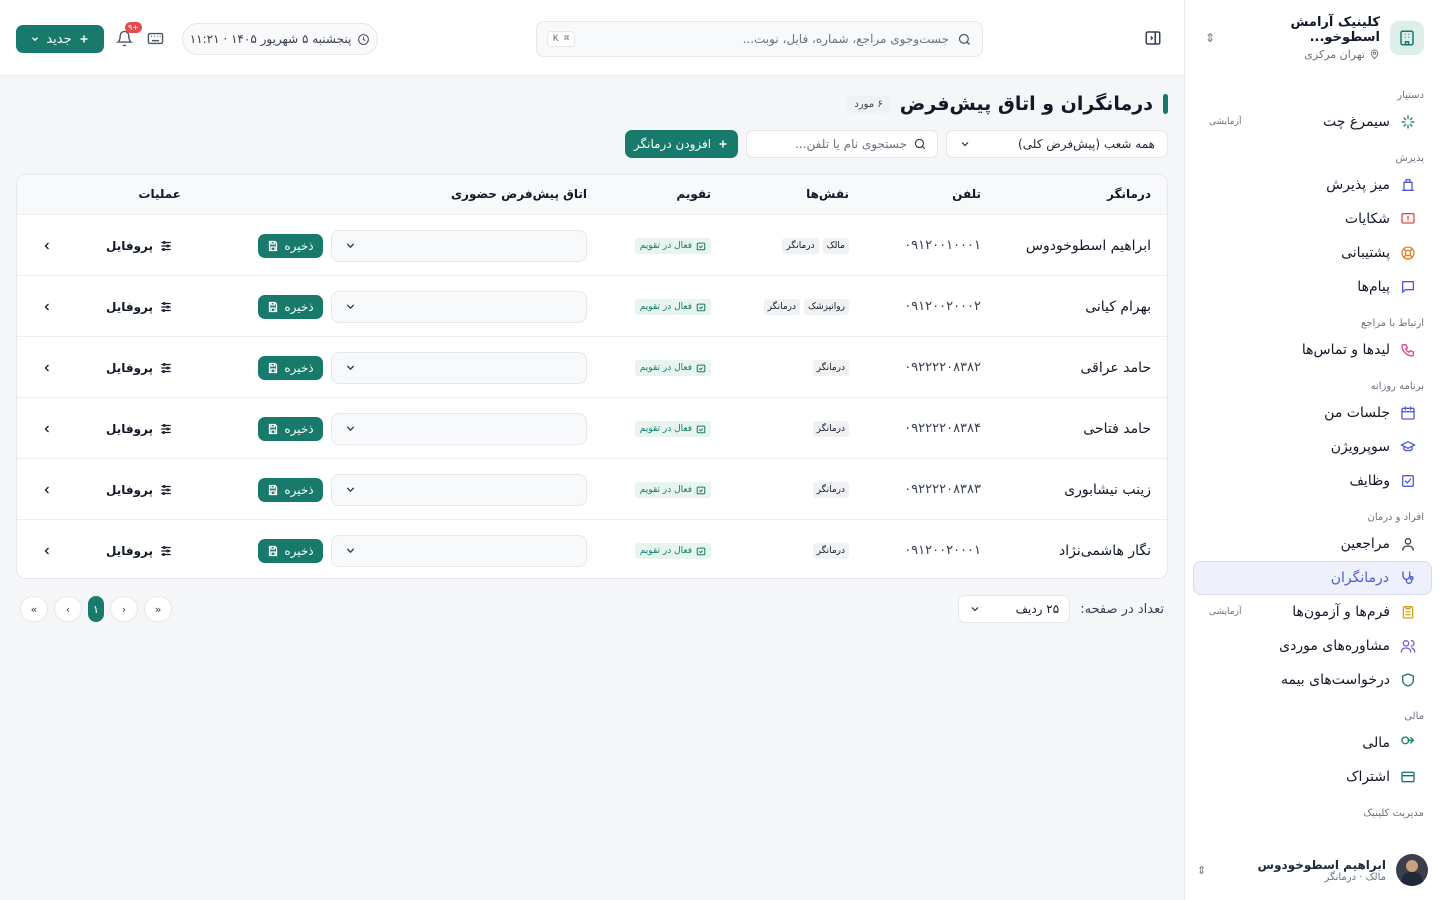 The image size is (1440, 900). What do you see at coordinates (1312, 447) in the screenshot?
I see `sidebar-item-supervision: سوپرویژن` at bounding box center [1312, 447].